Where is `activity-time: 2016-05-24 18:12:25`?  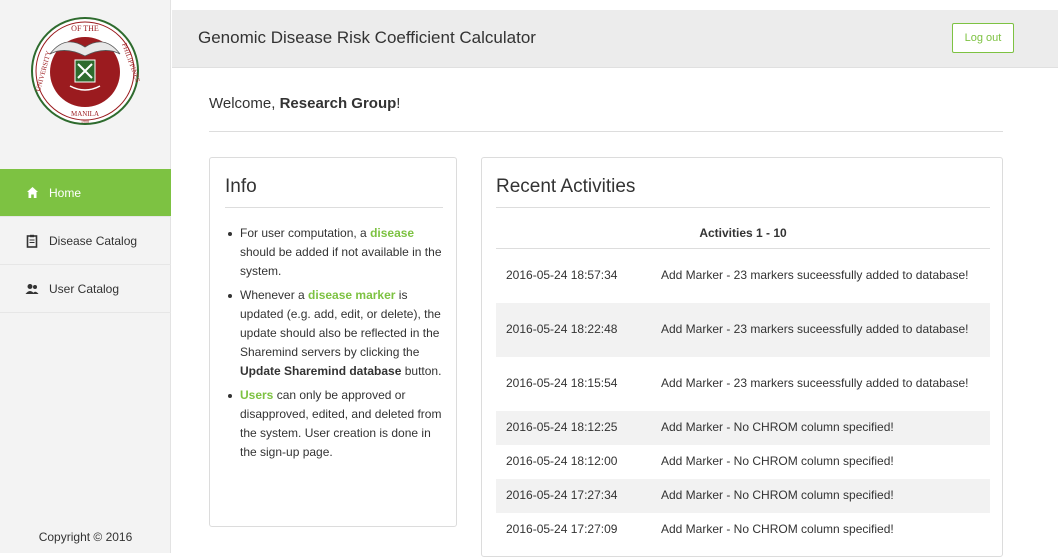
activity-time: 2016-05-24 18:12:25 is located at coordinates (562, 427).